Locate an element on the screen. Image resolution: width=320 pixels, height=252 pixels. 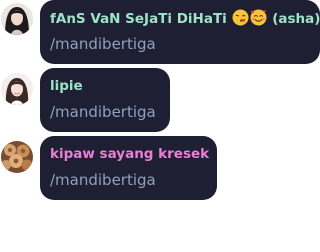
username-text: kipaw sayang kresek is located at coordinates (130, 154).